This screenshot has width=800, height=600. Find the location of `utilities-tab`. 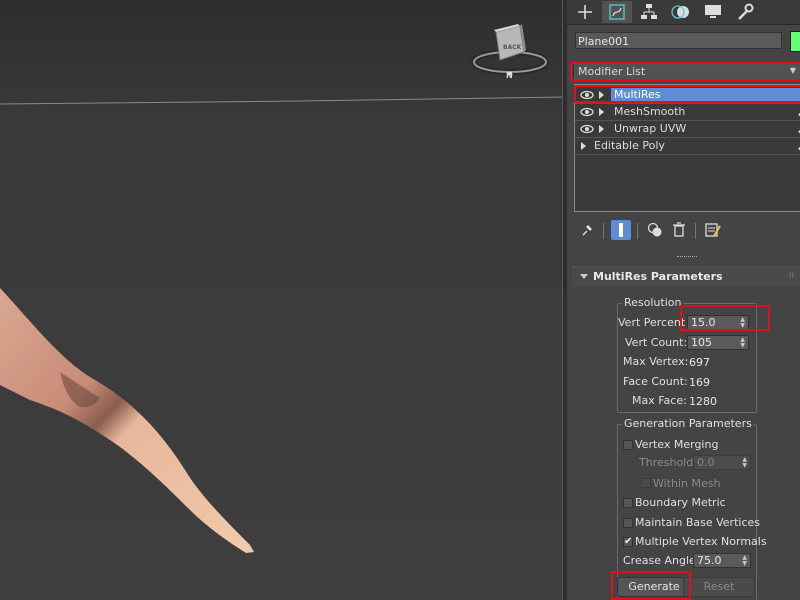

utilities-tab is located at coordinates (745, 12).